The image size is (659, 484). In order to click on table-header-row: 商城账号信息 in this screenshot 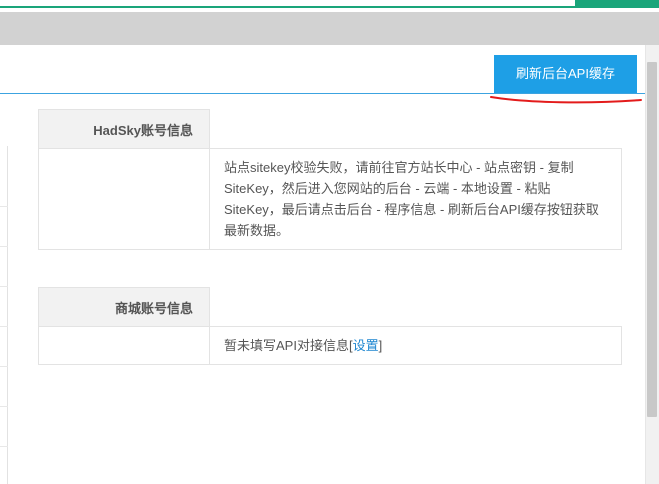, I will do `click(330, 307)`.